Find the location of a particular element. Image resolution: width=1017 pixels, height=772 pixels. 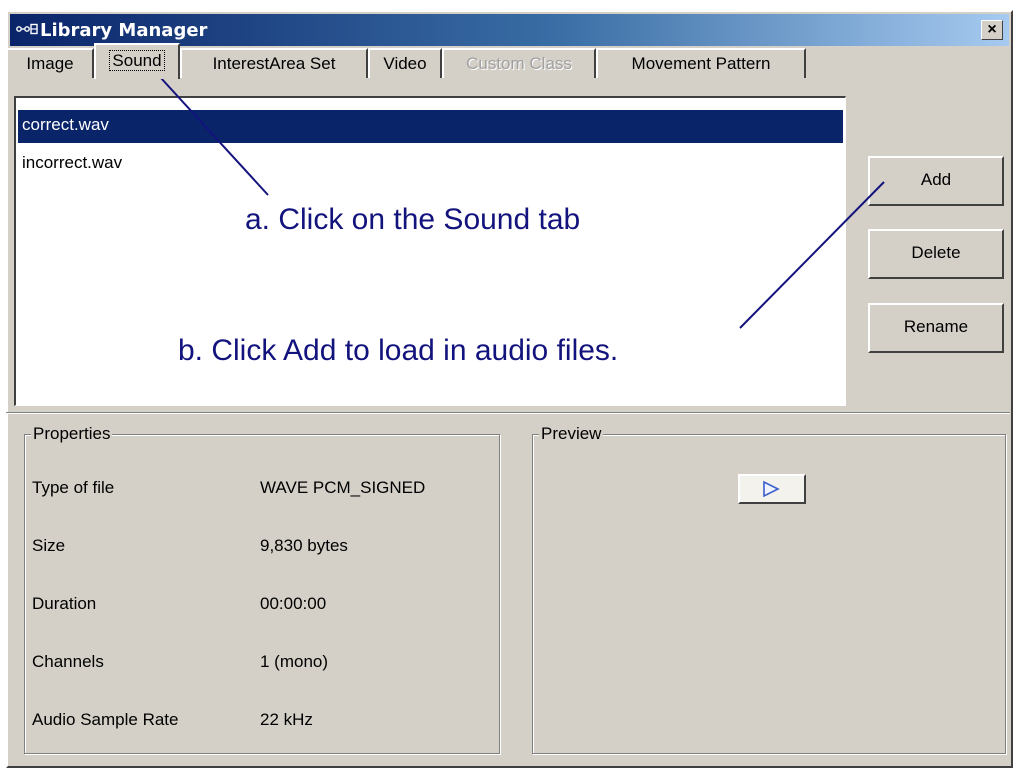

preview-title: Preview is located at coordinates (571, 434).